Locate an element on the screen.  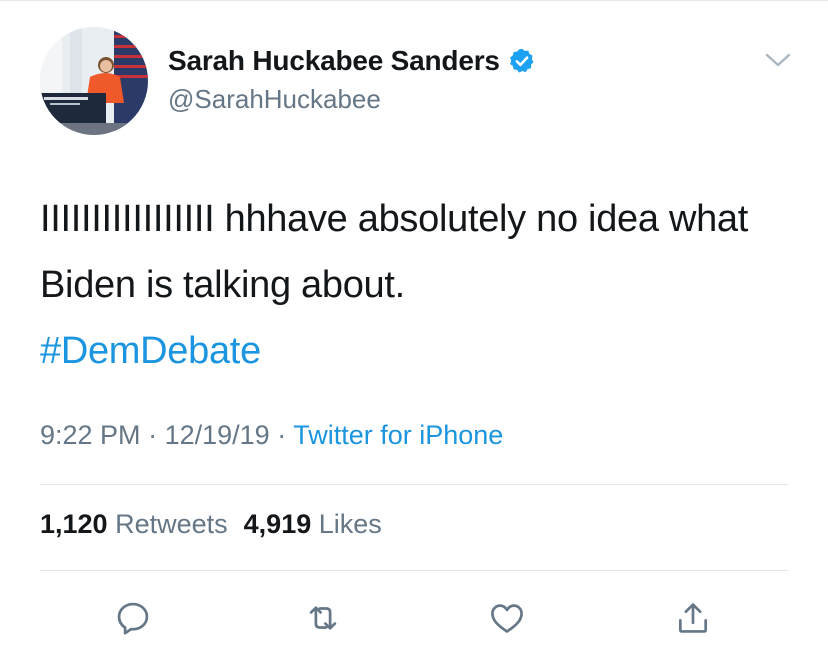
verified-badge-icon is located at coordinates (522, 61).